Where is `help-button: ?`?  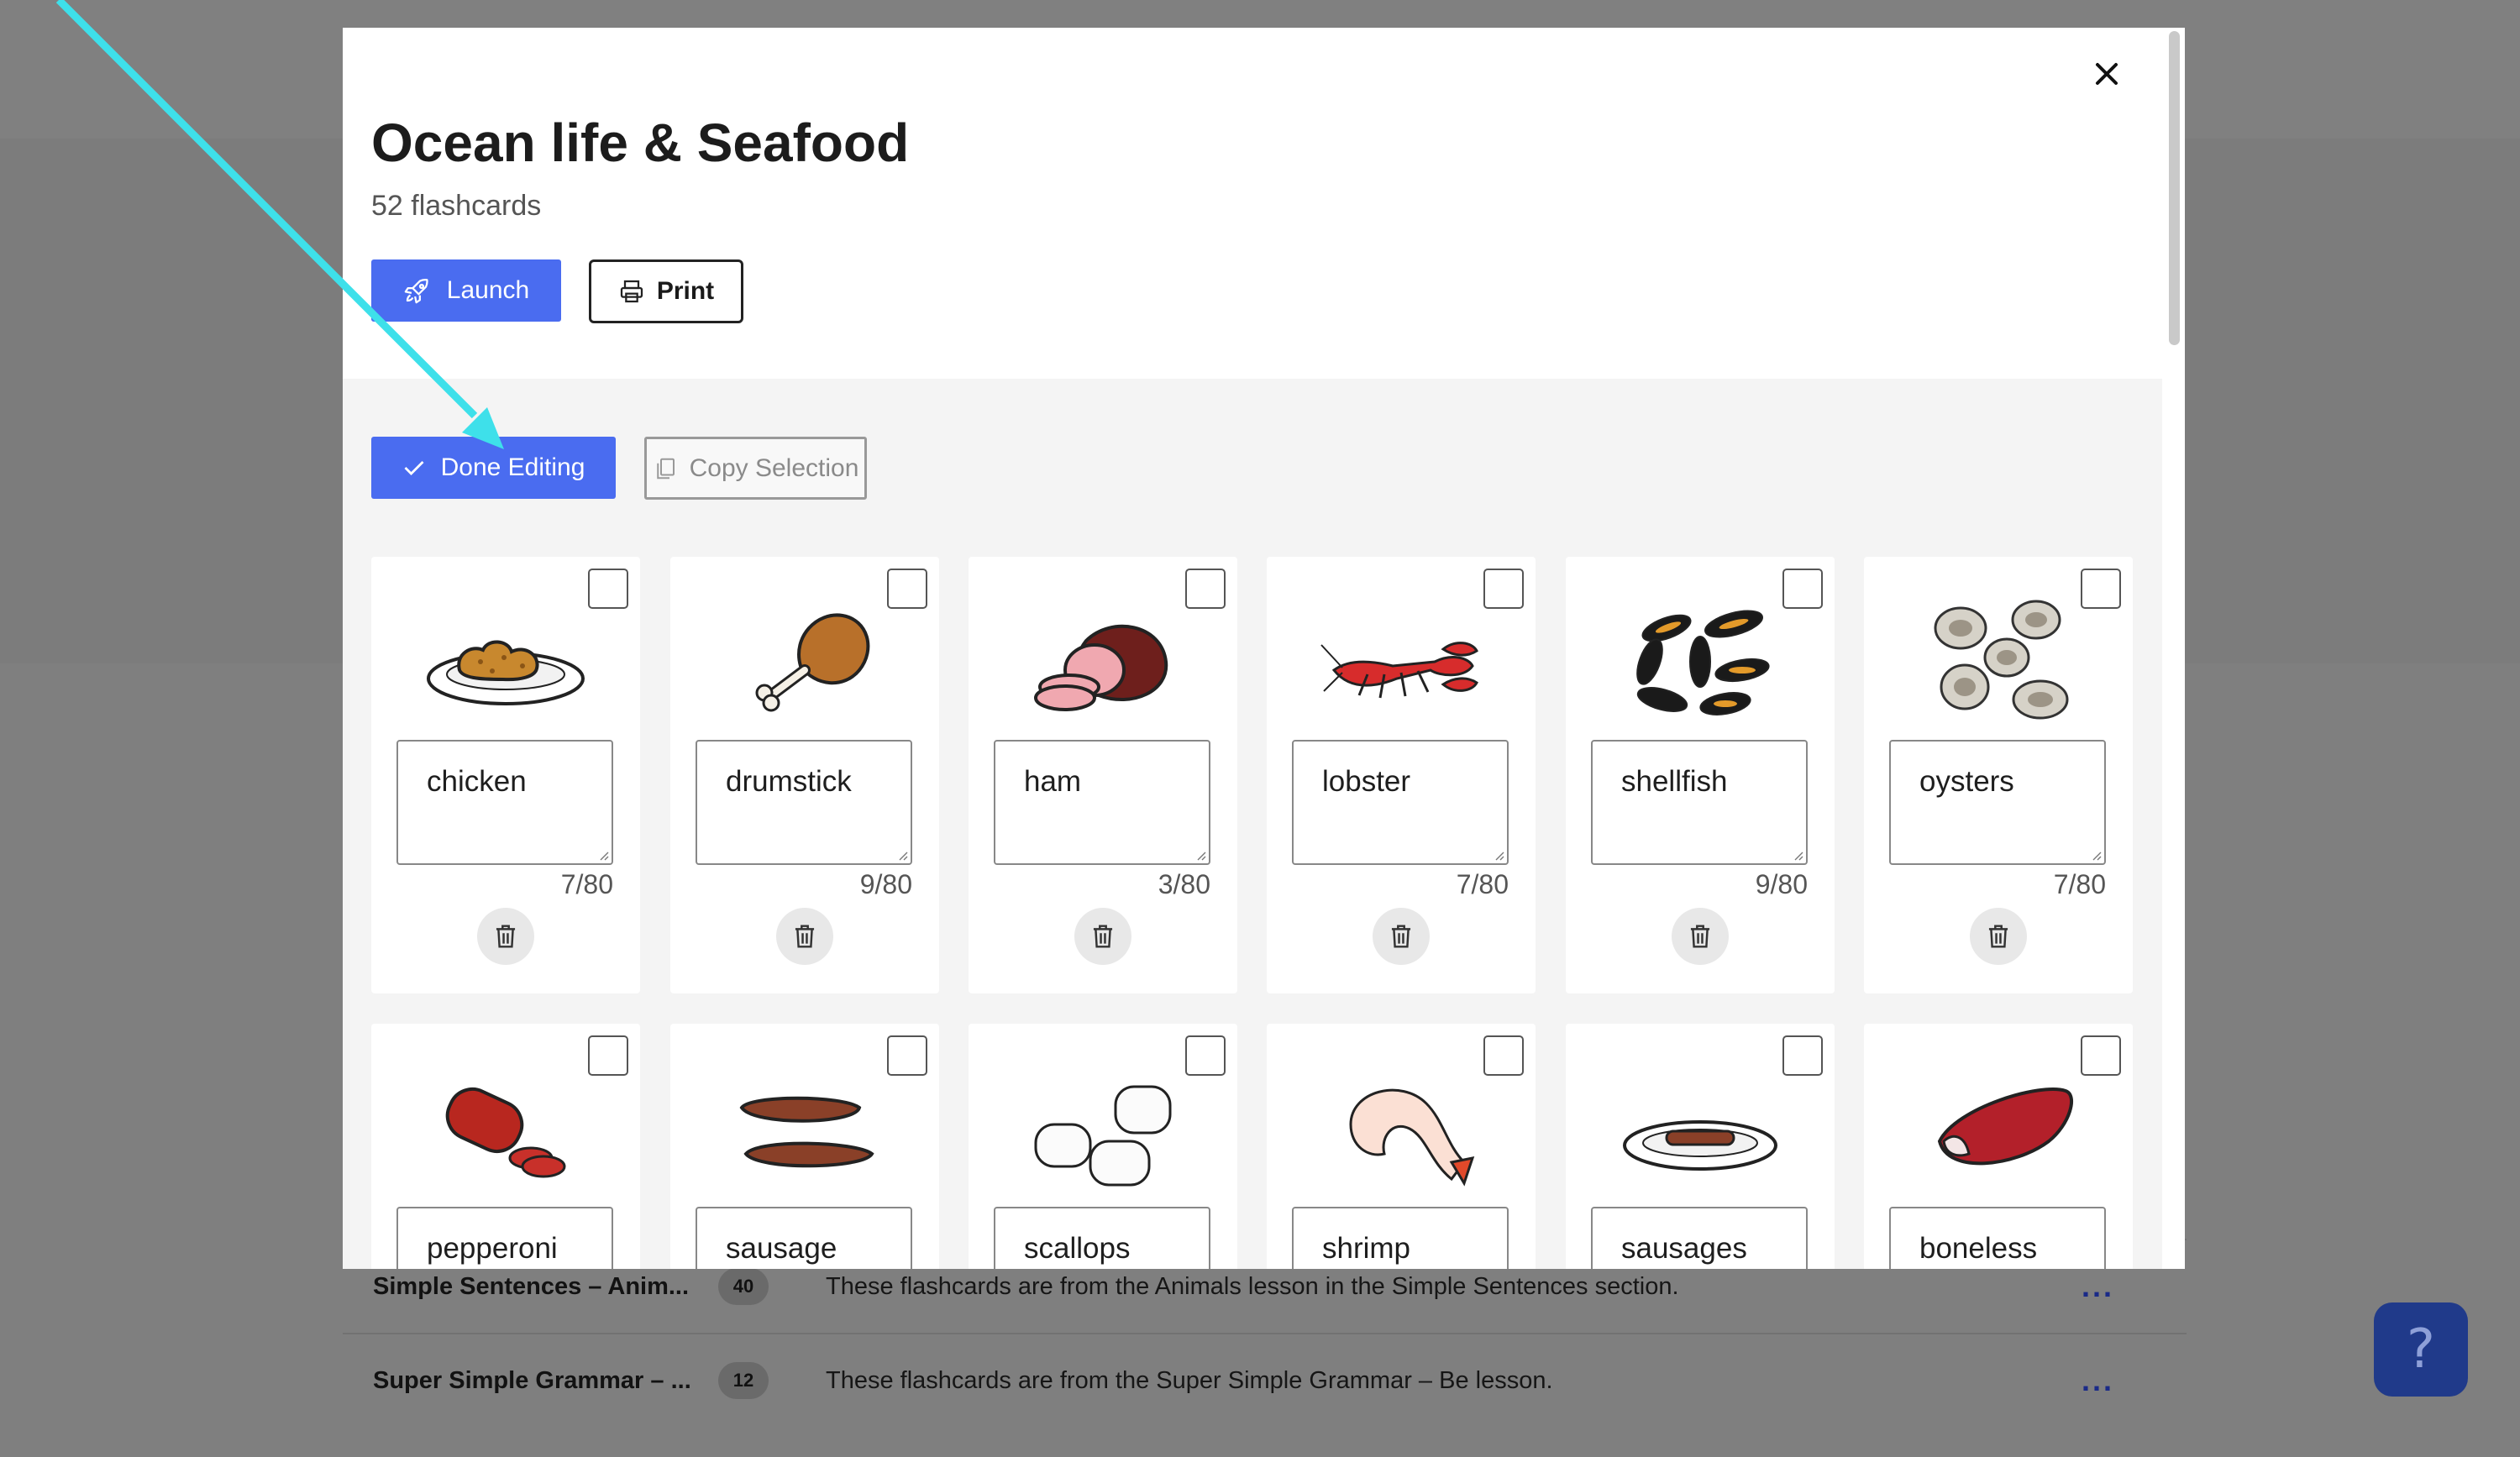
help-button: ? is located at coordinates (2421, 1349).